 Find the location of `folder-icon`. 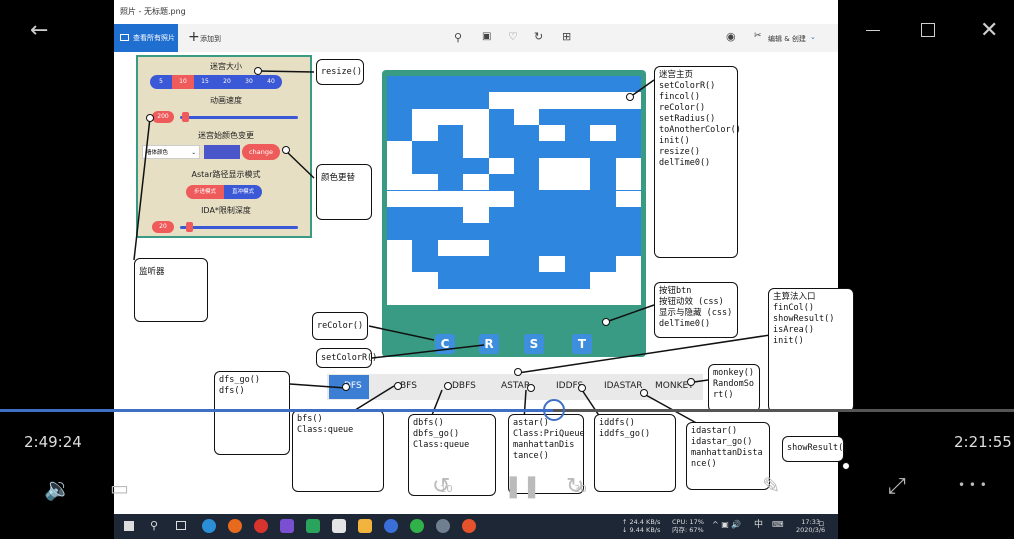

folder-icon is located at coordinates (365, 526).